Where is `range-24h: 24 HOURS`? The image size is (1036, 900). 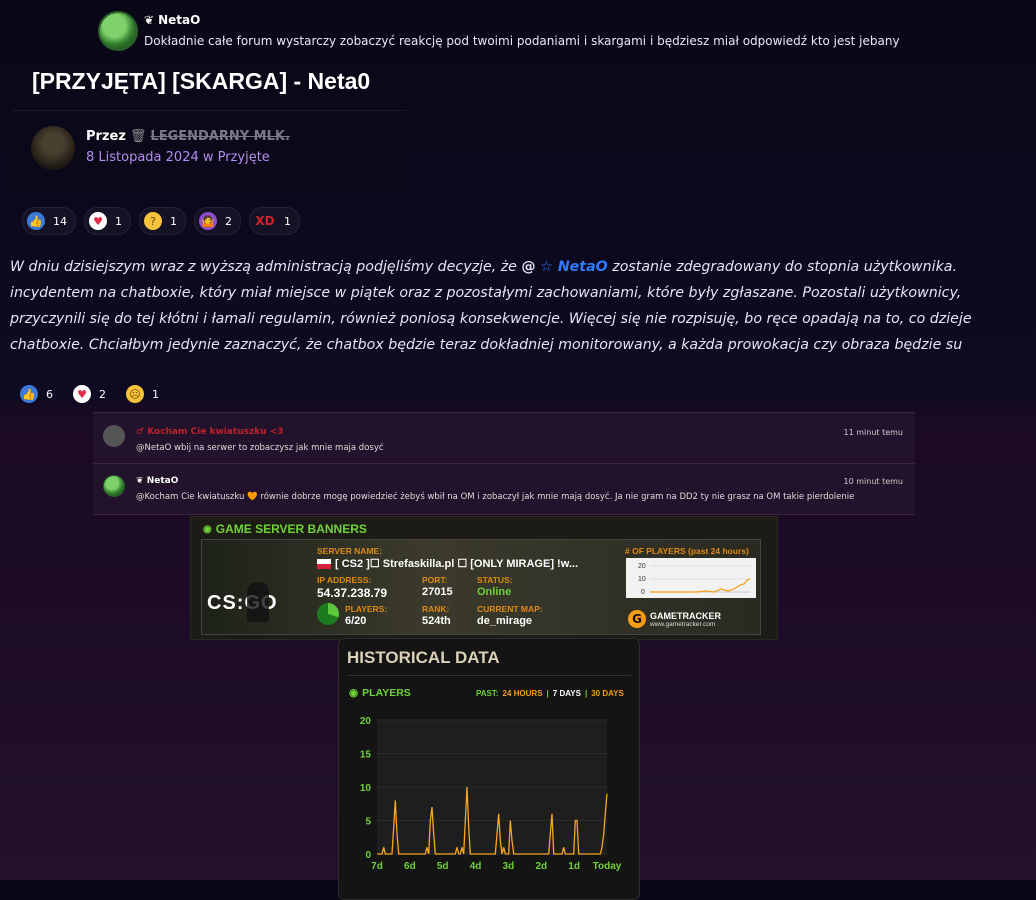
range-24h: 24 HOURS is located at coordinates (523, 693).